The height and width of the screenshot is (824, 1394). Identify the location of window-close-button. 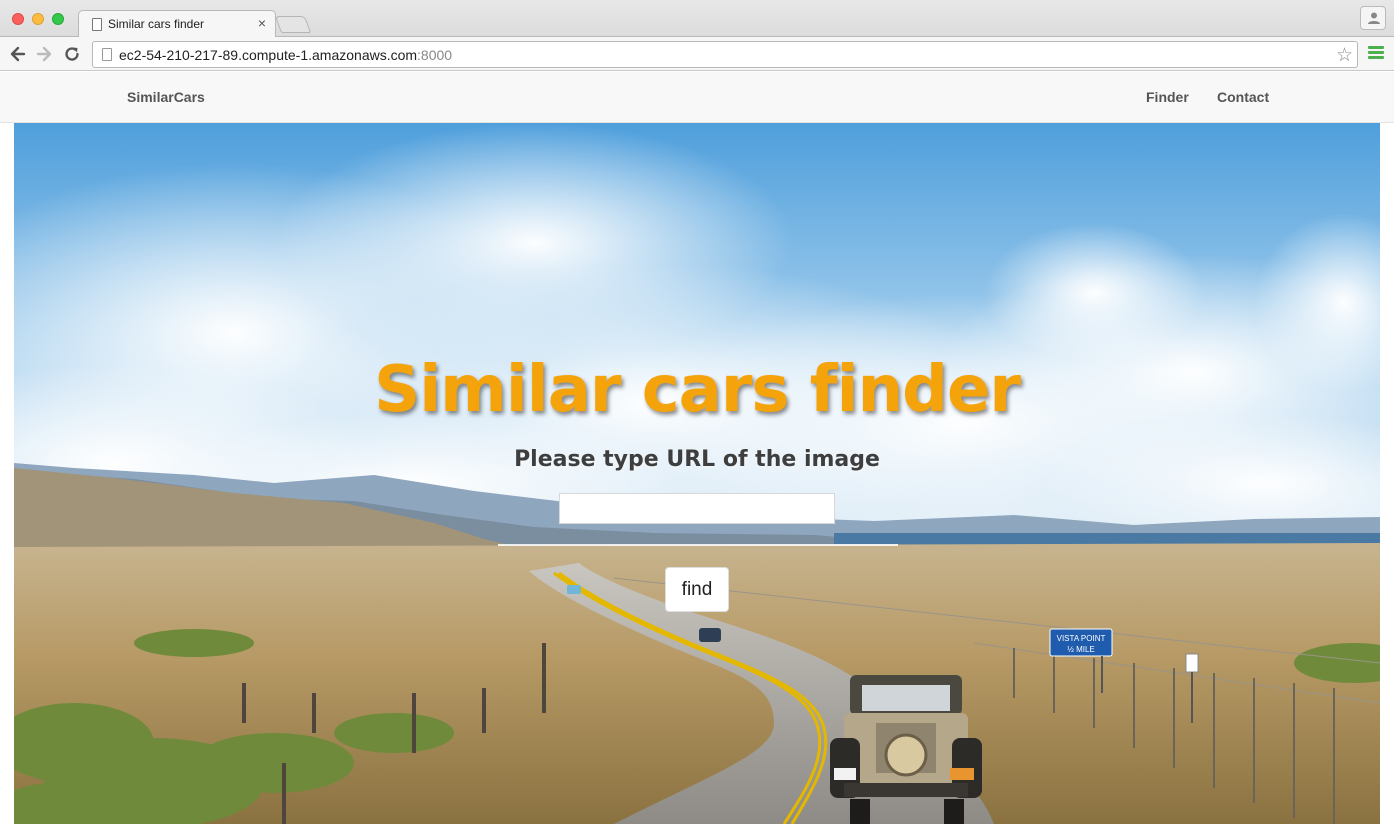
(18, 19).